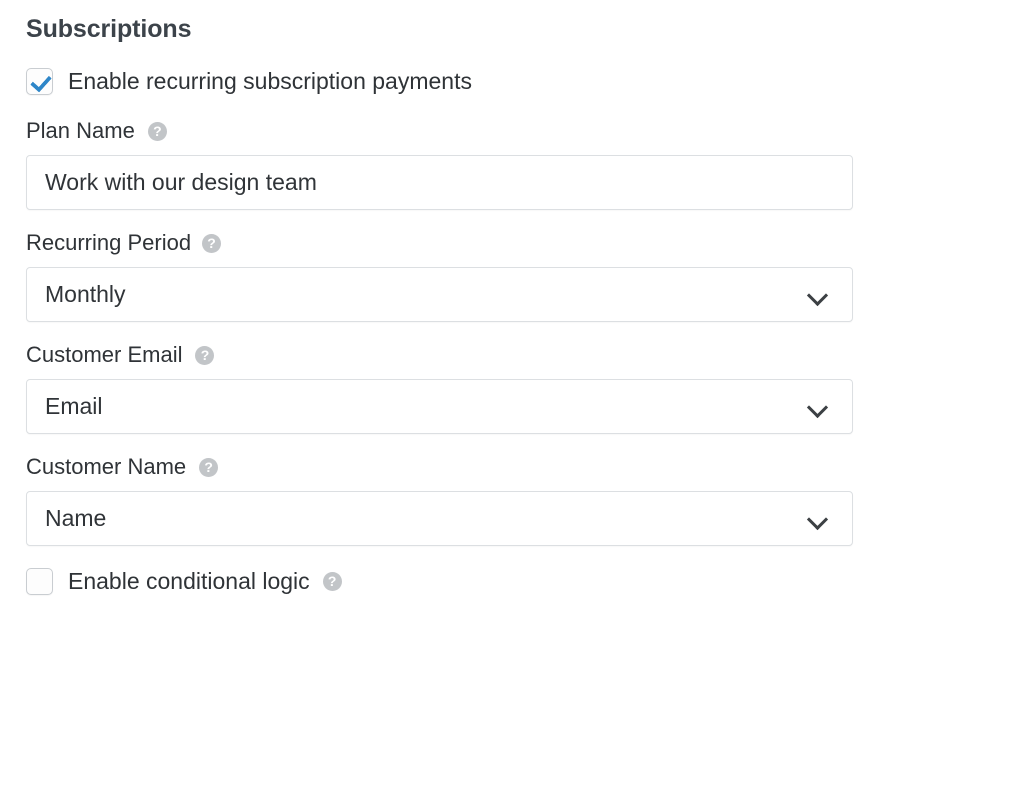 The height and width of the screenshot is (795, 1024). What do you see at coordinates (189, 580) in the screenshot?
I see `enable-conditional-logic-label: Enable conditional logic` at bounding box center [189, 580].